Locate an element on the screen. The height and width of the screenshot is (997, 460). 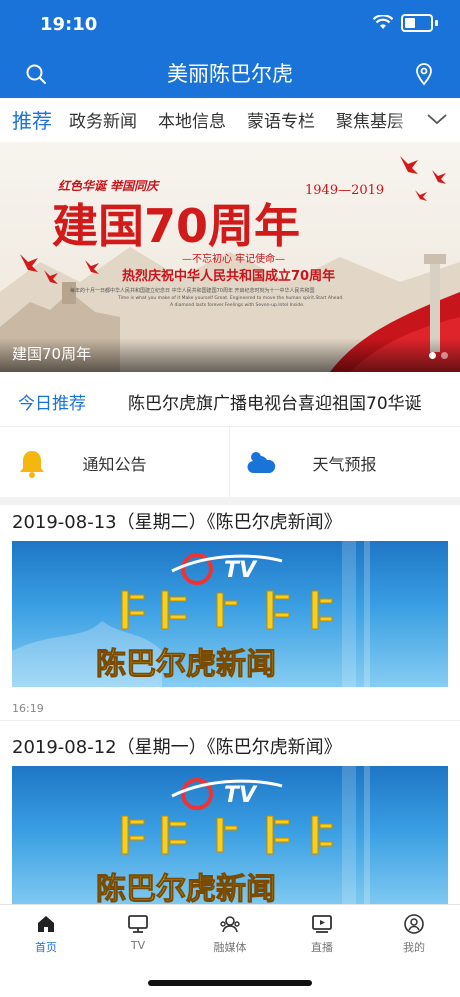
category-tabs: 推荐 政务新闻 本地信息 蒙语专栏 聚焦基层 is located at coordinates (230, 120).